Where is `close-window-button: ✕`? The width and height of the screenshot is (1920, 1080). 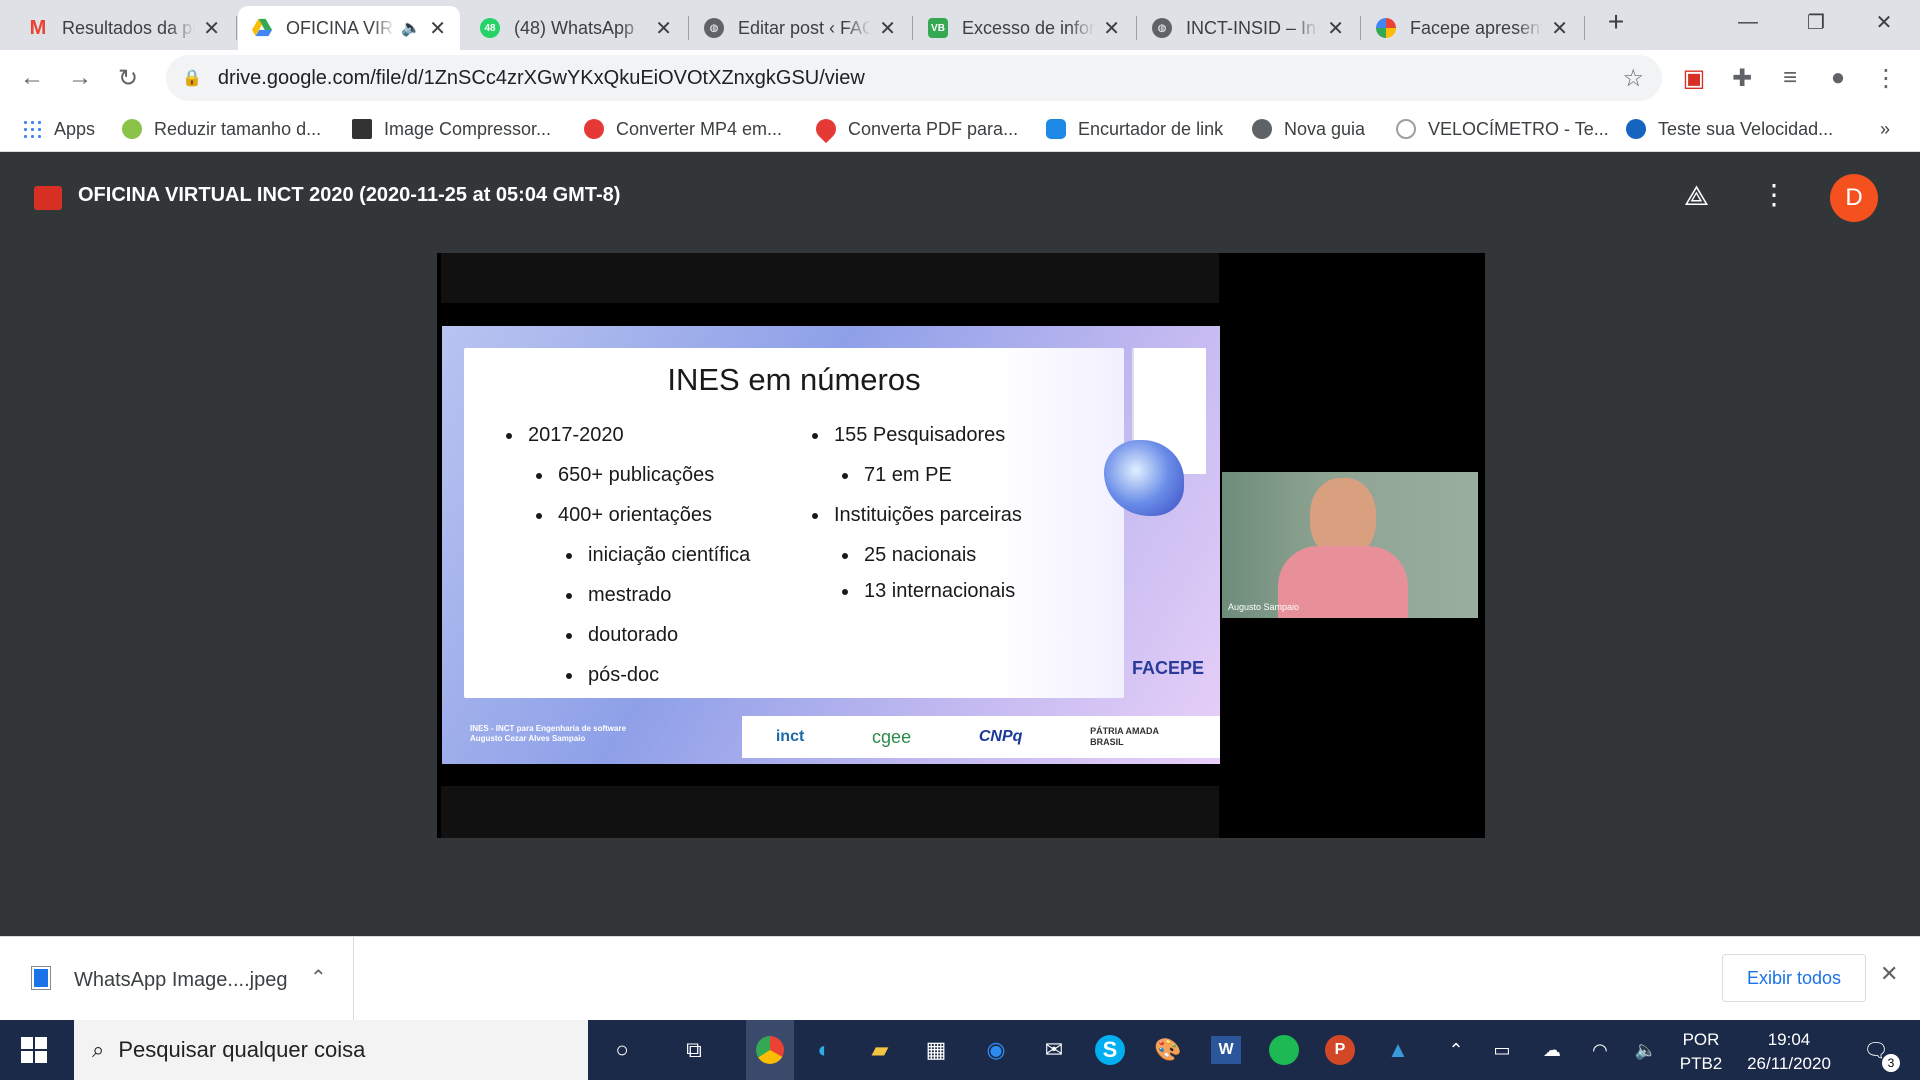 close-window-button: ✕ is located at coordinates (1884, 22).